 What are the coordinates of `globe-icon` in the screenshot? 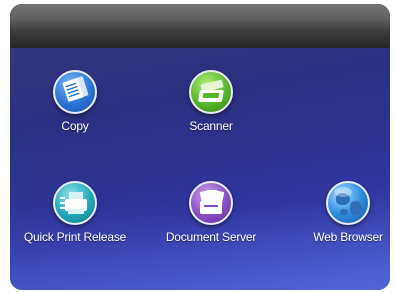 It's located at (348, 203).